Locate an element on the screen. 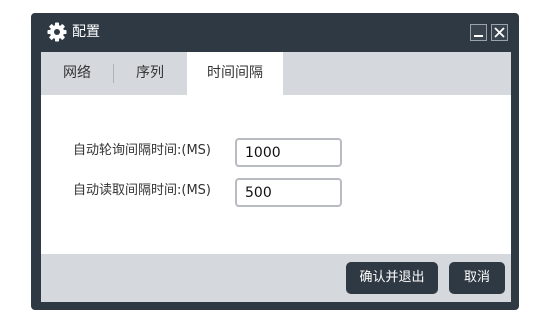 The width and height of the screenshot is (550, 325). close-icon is located at coordinates (499, 32).